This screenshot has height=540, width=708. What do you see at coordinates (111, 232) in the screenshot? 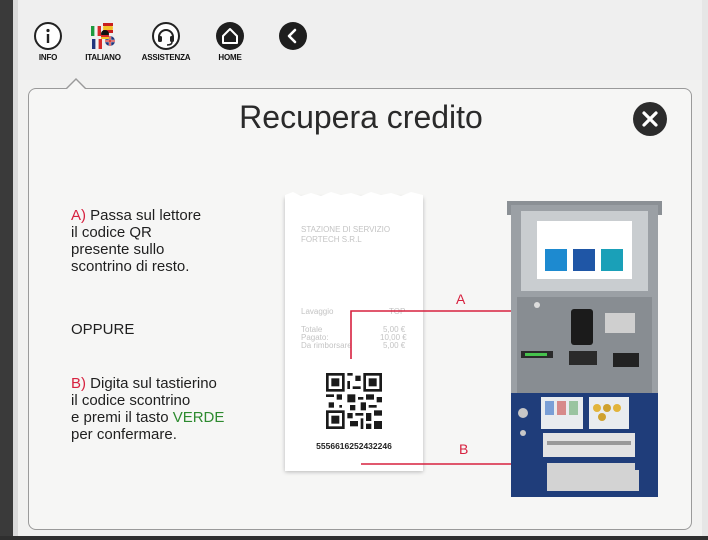
I see `instruction-a-line2: il codice QR` at bounding box center [111, 232].